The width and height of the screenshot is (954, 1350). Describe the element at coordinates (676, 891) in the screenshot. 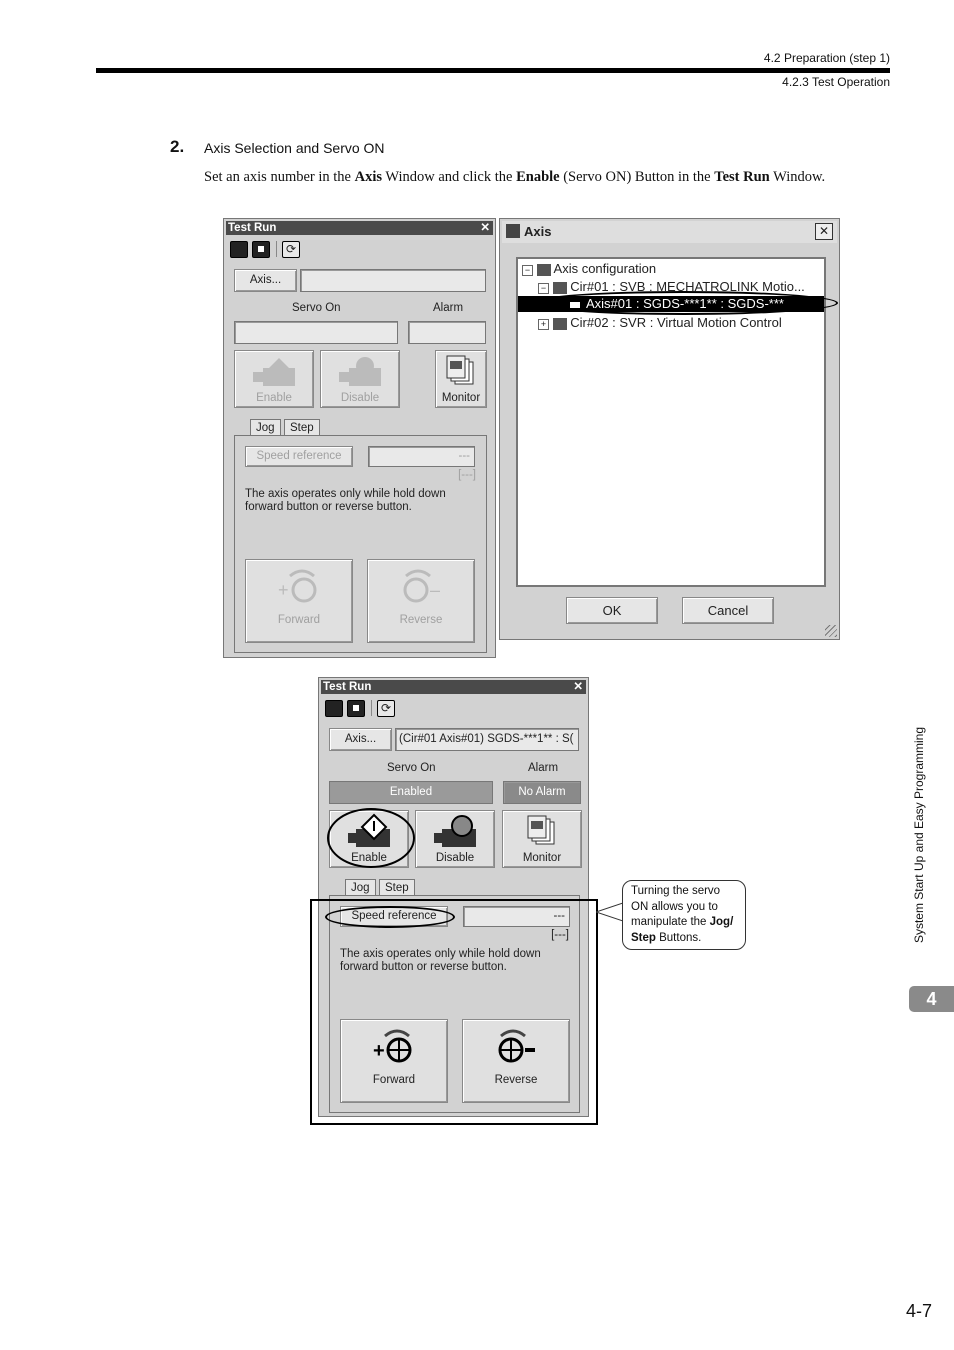

I see `callout-line-1: Turning the servo` at that location.